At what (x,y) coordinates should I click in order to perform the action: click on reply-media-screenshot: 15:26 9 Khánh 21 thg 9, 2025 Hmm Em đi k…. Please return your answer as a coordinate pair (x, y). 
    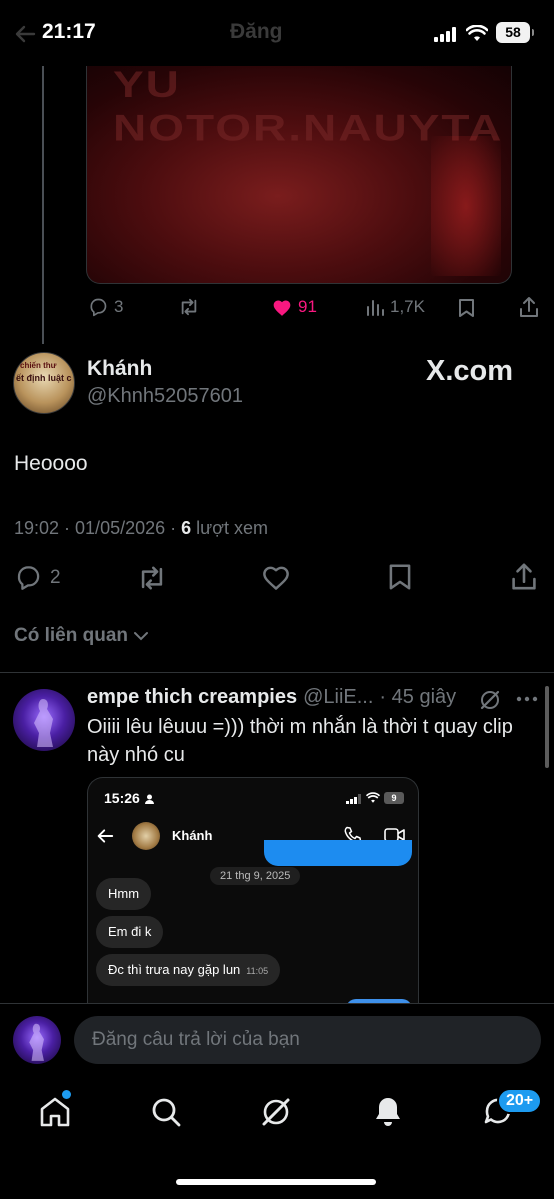
    Looking at the image, I should click on (253, 890).